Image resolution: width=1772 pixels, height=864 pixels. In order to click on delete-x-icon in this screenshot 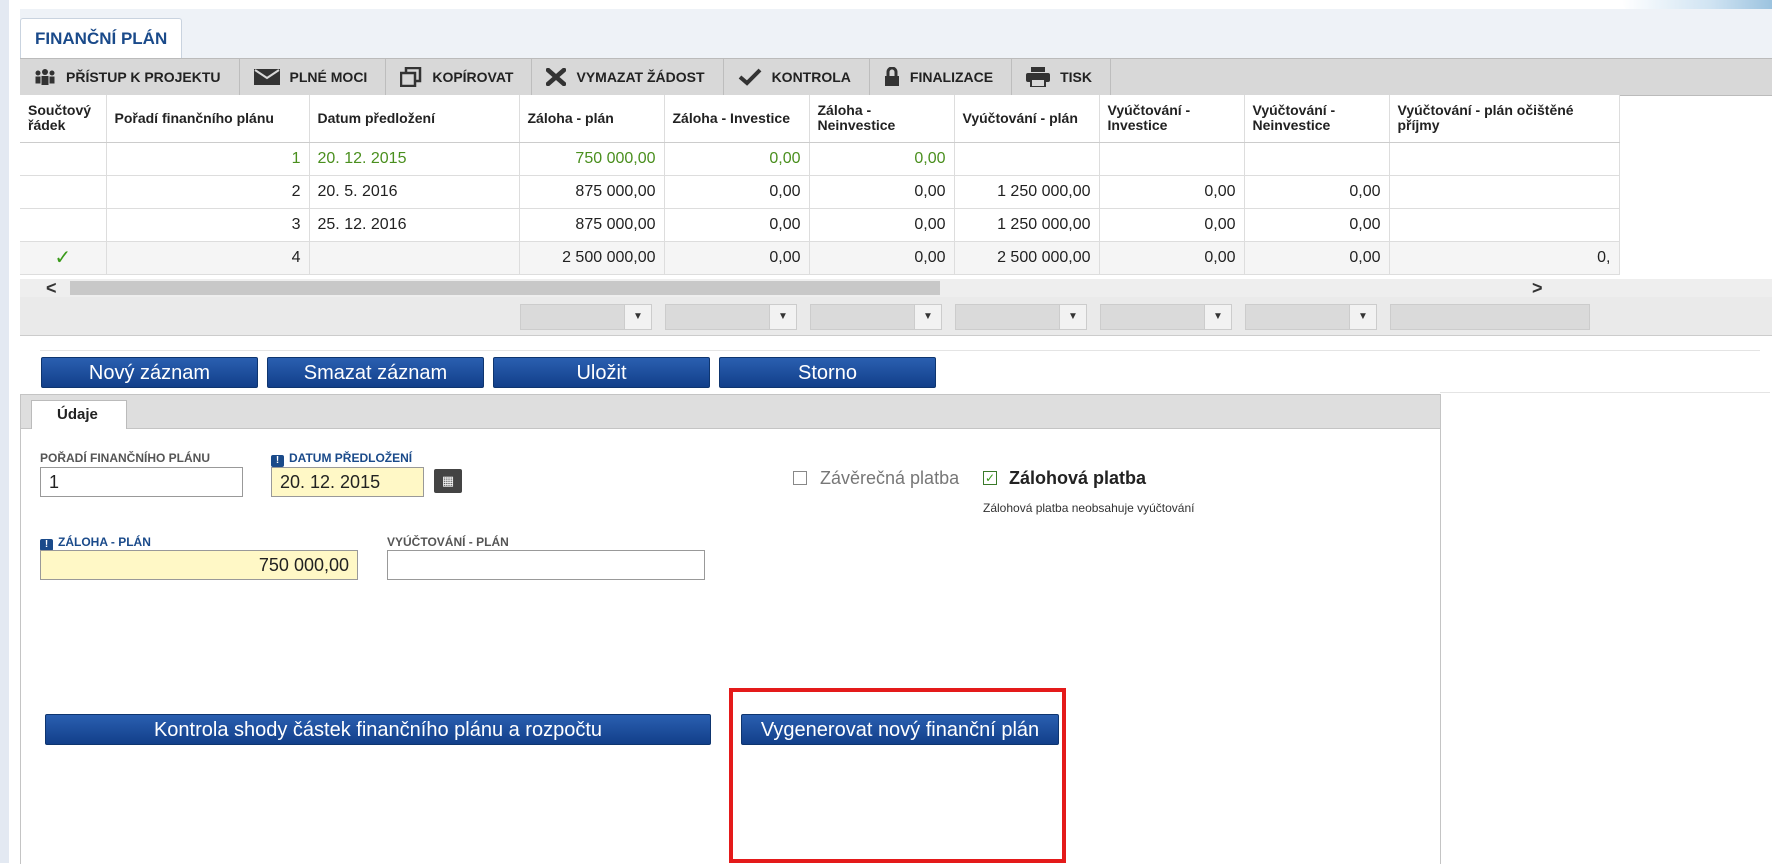, I will do `click(556, 77)`.